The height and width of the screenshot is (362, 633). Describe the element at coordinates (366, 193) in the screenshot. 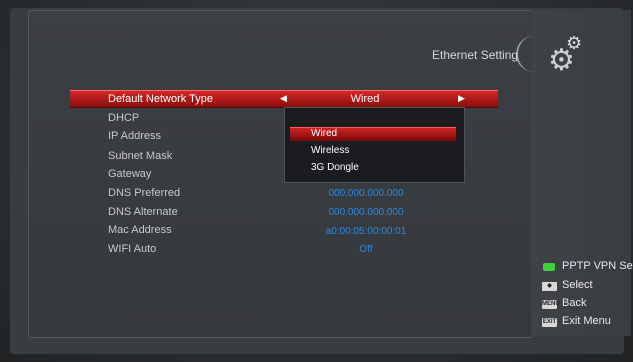

I see `dns-preferred-value: 000.000.000.000` at that location.